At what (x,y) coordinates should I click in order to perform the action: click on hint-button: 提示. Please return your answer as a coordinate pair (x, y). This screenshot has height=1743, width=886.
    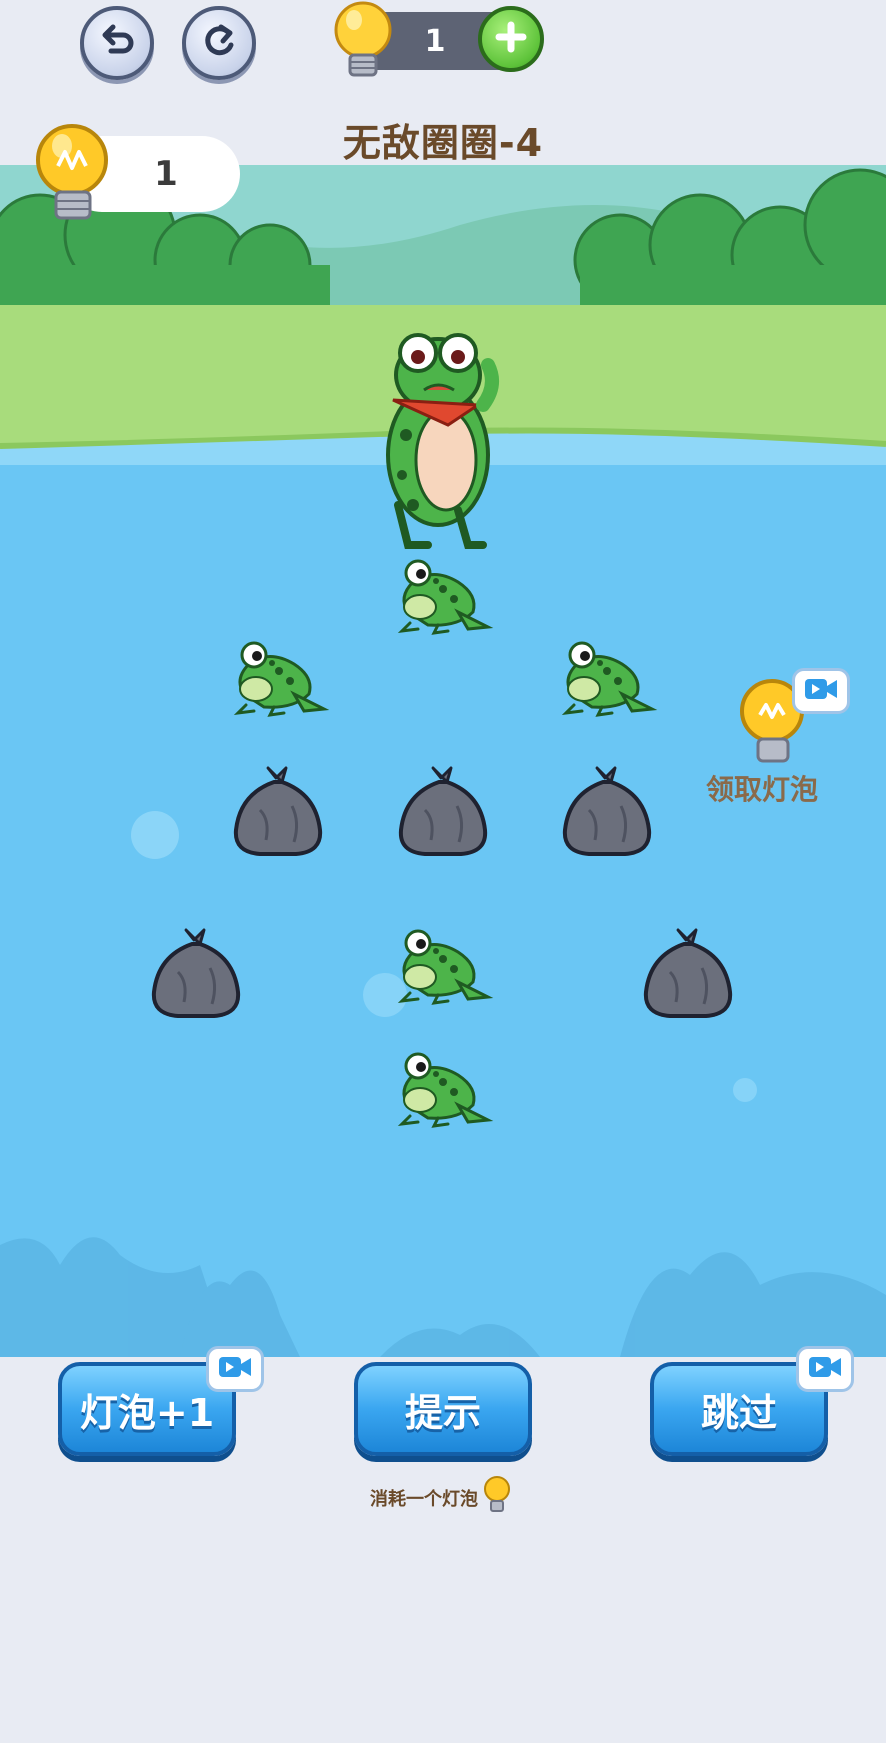
    Looking at the image, I should click on (443, 1409).